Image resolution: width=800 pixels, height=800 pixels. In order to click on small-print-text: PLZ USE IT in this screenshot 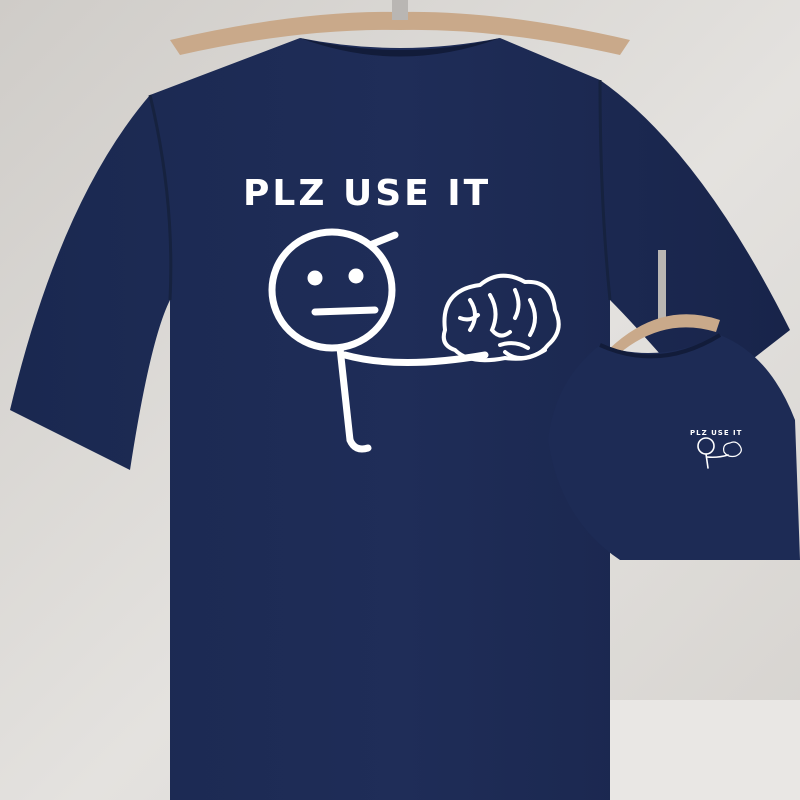, I will do `click(716, 433)`.